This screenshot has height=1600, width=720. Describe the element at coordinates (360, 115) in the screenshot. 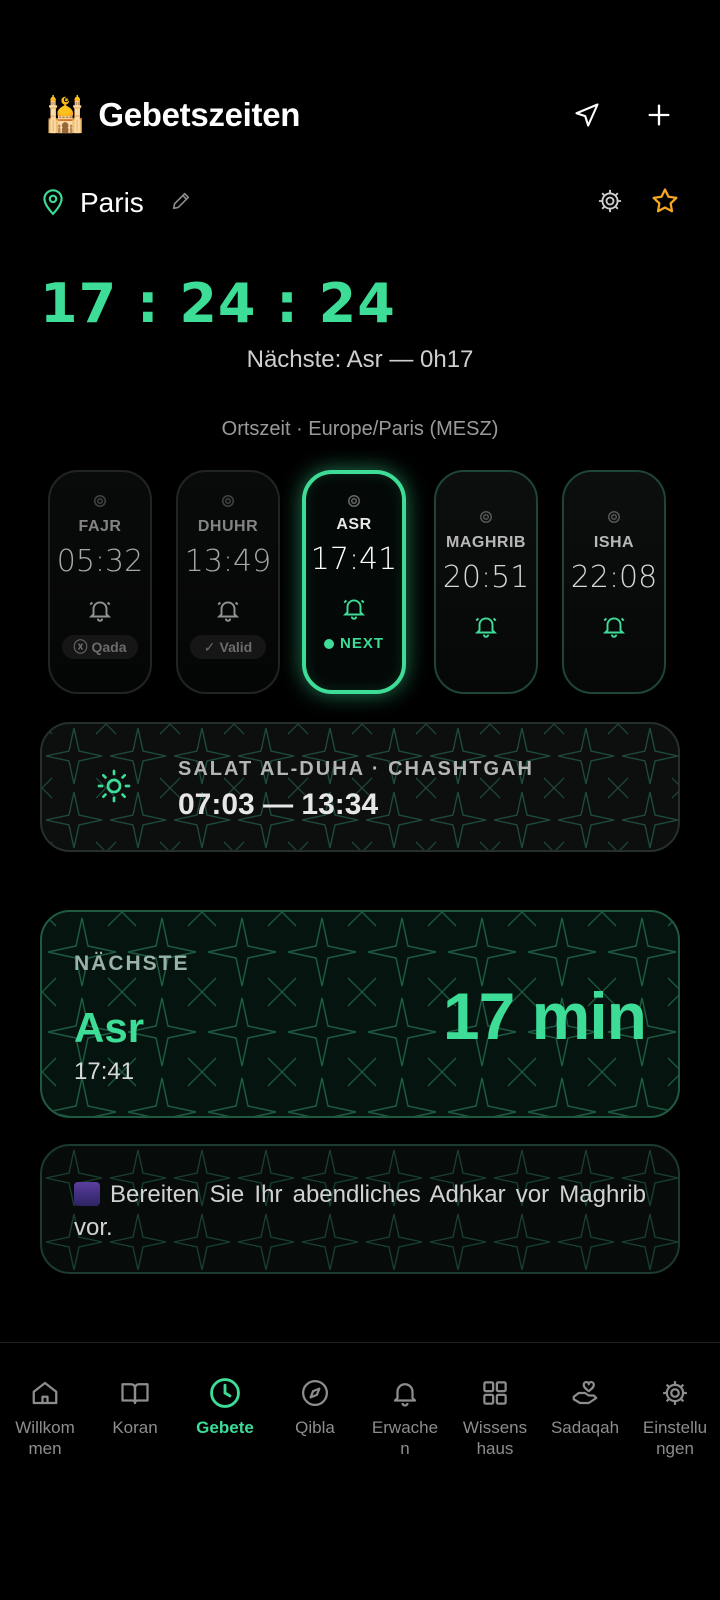

I see `app-header: 🕌 Gebetszeiten` at that location.